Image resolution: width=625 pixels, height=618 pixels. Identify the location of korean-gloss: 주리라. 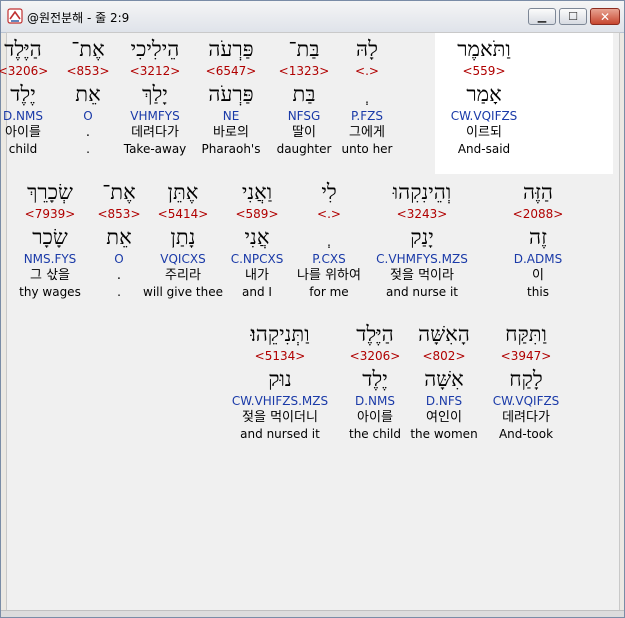
(183, 275).